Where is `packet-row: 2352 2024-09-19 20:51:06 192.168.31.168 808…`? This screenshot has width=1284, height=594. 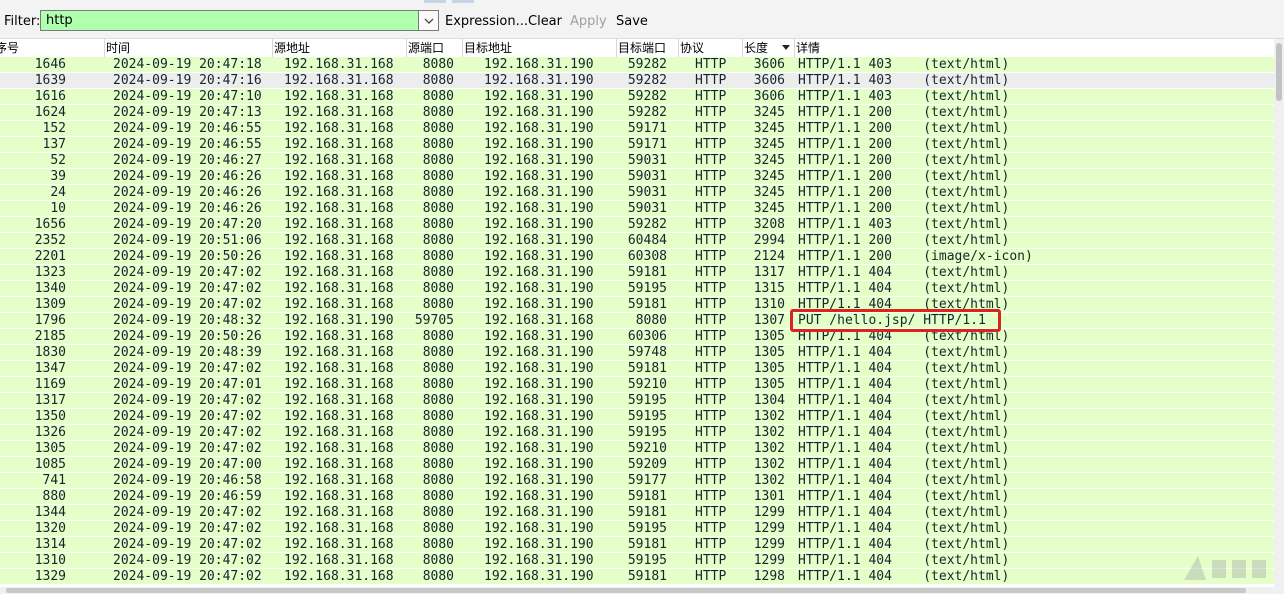
packet-row: 2352 2024-09-19 20:51:06 192.168.31.168 808… is located at coordinates (637, 241).